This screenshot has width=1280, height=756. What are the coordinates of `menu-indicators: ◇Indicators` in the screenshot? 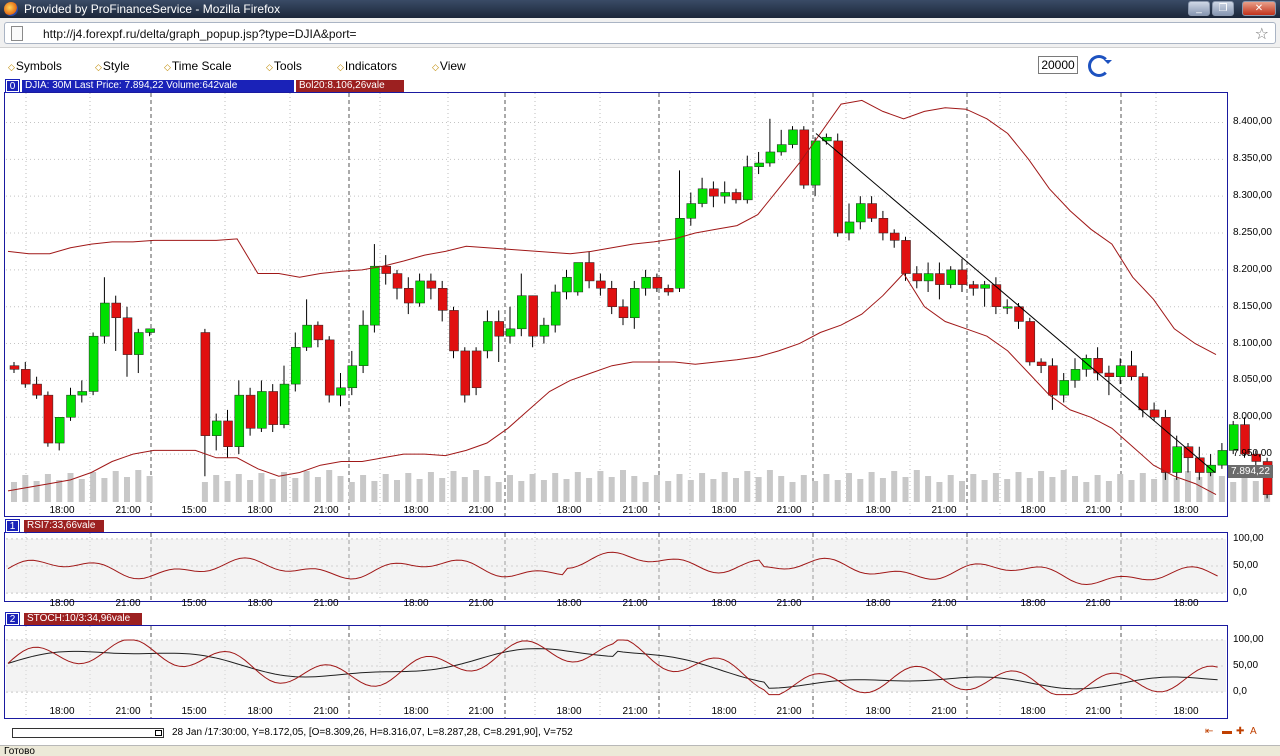 It's located at (367, 66).